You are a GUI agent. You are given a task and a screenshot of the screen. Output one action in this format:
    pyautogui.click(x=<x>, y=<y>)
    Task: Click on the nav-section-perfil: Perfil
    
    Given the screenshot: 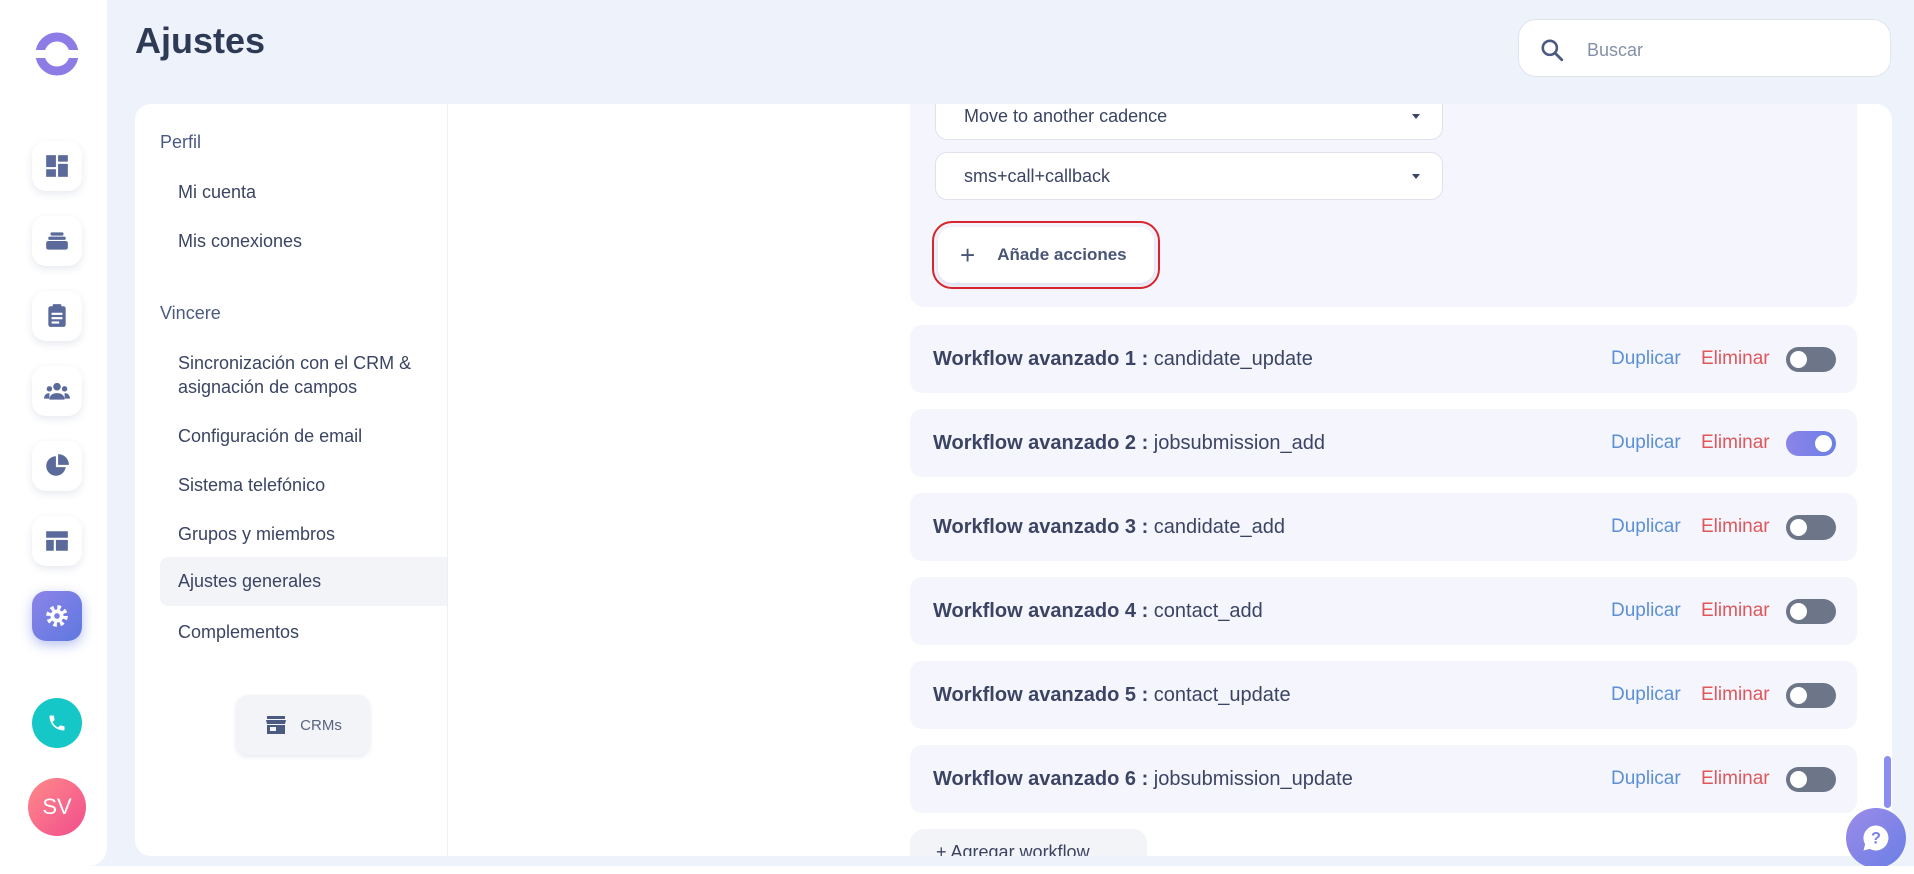 What is the action you would take?
    pyautogui.click(x=181, y=142)
    